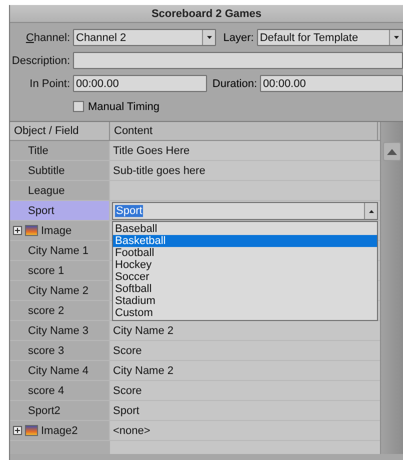 The height and width of the screenshot is (460, 403). What do you see at coordinates (60, 210) in the screenshot?
I see `field-name: Sport` at bounding box center [60, 210].